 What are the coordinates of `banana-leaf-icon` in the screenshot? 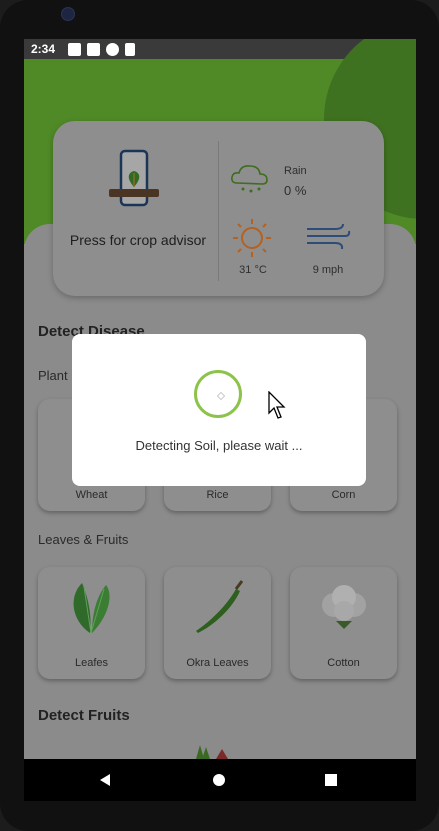 It's located at (91, 608).